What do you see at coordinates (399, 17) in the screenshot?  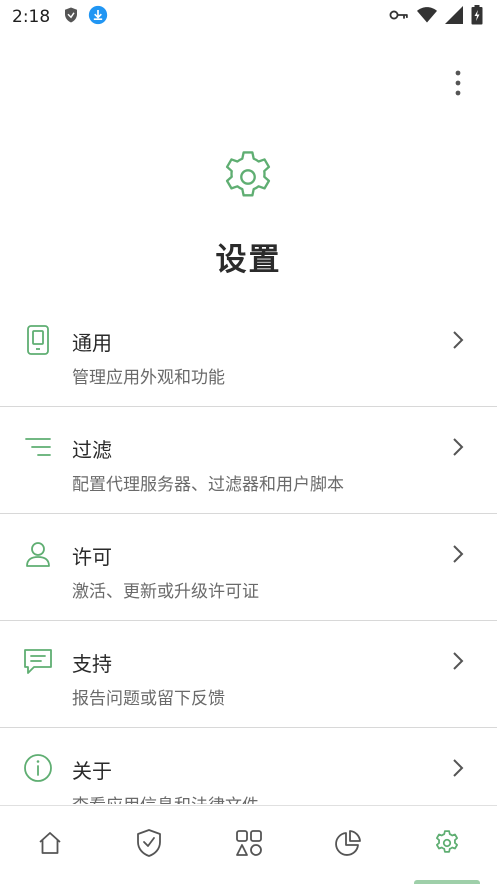 I see `vpn-key-icon` at bounding box center [399, 17].